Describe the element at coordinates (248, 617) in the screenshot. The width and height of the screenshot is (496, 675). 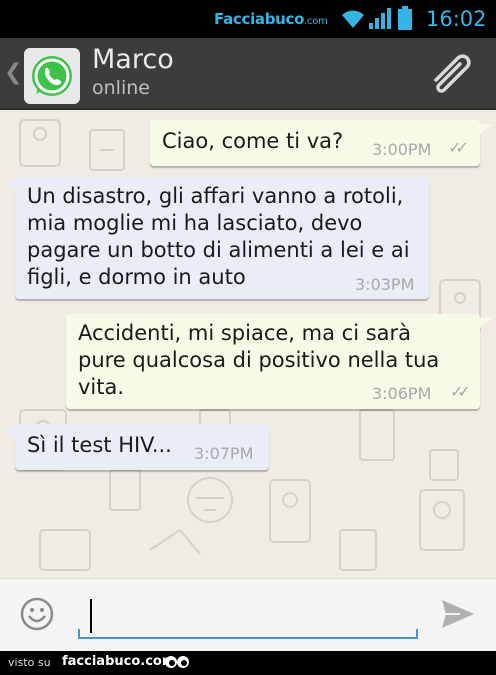
I see `message-input` at that location.